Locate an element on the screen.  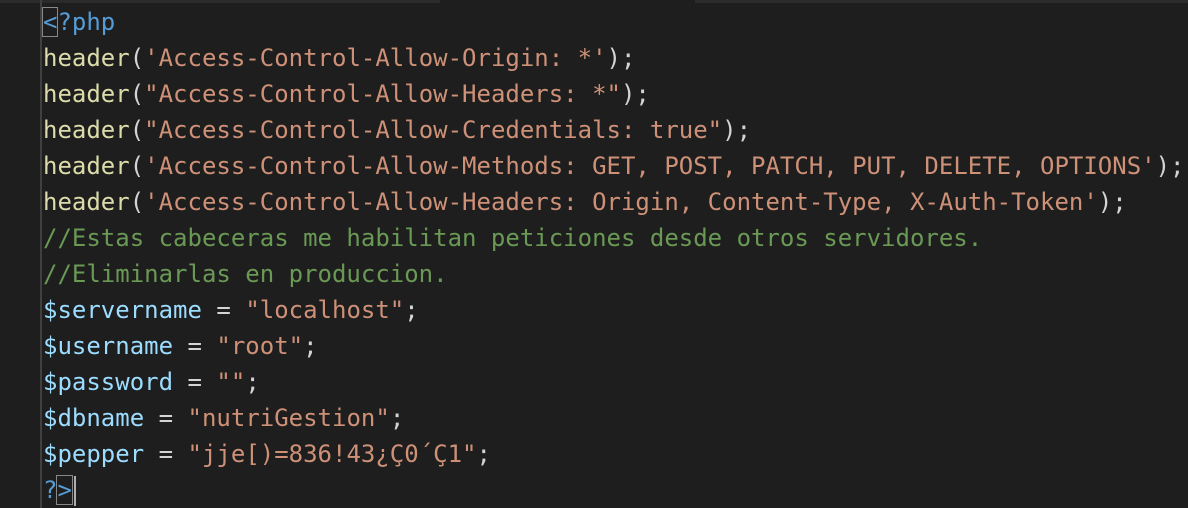
tab-bar-edge is located at coordinates (220, 1).